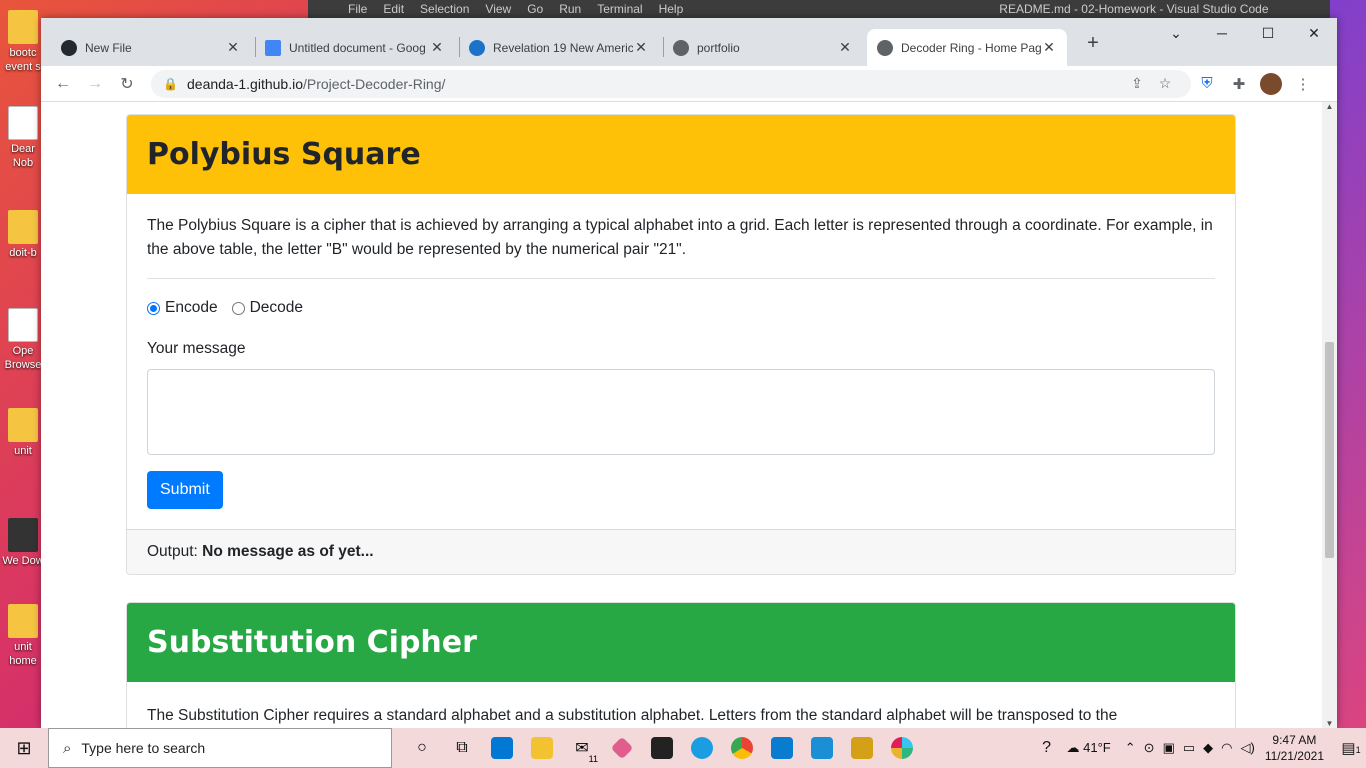 This screenshot has width=1366, height=768. Describe the element at coordinates (276, 307) in the screenshot. I see `decode-label: Decode` at that location.